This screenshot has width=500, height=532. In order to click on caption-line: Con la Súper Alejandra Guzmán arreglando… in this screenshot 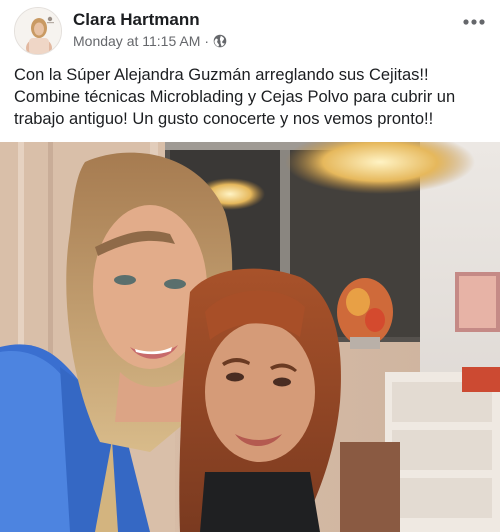, I will do `click(221, 75)`.